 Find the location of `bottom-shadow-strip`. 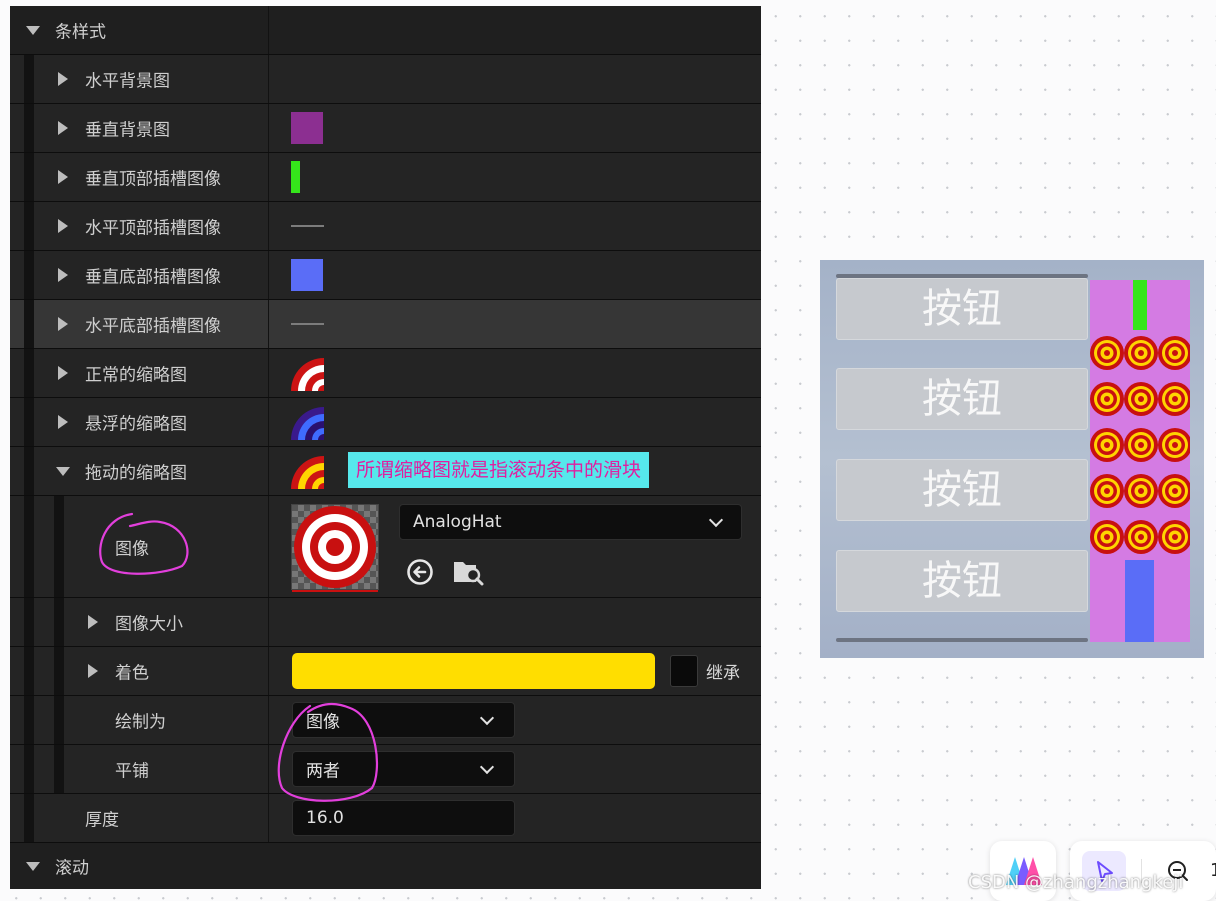

bottom-shadow-strip is located at coordinates (962, 640).